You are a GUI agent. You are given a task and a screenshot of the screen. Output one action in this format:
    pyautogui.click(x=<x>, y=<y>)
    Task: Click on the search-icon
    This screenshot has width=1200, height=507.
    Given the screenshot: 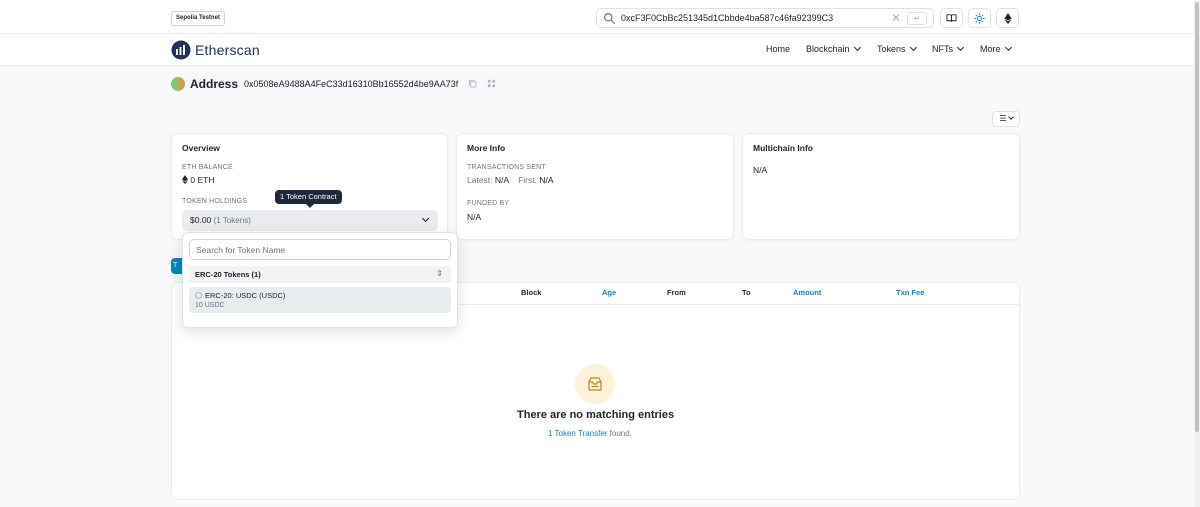 What is the action you would take?
    pyautogui.click(x=609, y=18)
    